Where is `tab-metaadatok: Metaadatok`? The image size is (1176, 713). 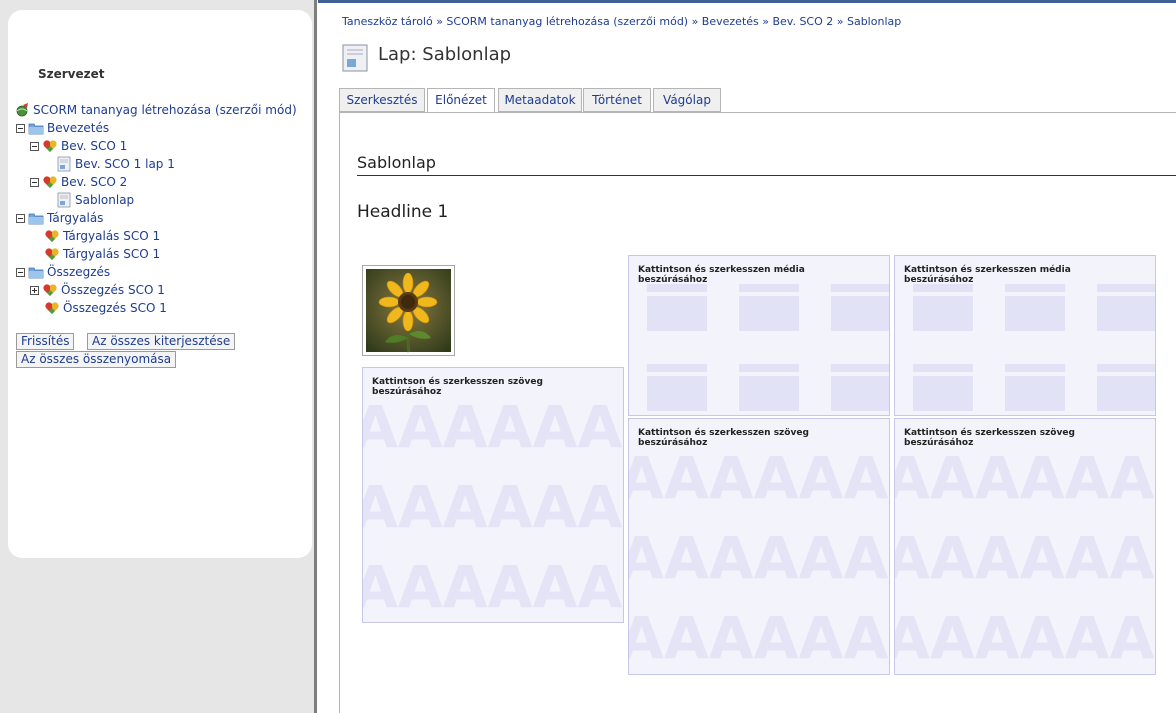
tab-metaadatok: Metaadatok is located at coordinates (540, 100).